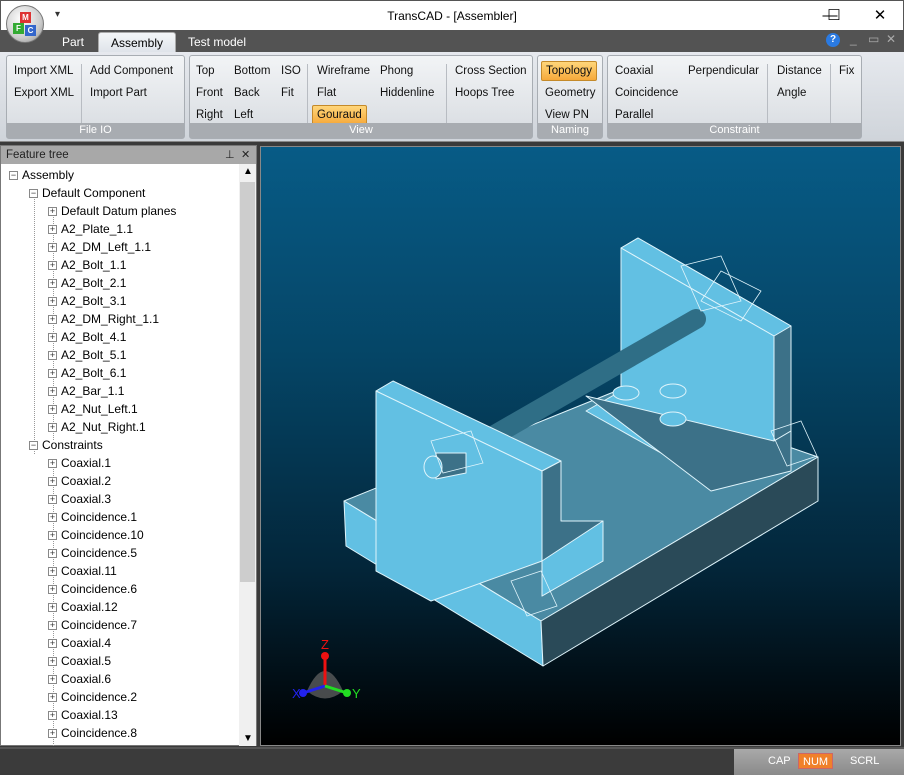 The width and height of the screenshot is (904, 775). Describe the element at coordinates (118, 93) in the screenshot. I see `import-part-button: Import Part` at that location.